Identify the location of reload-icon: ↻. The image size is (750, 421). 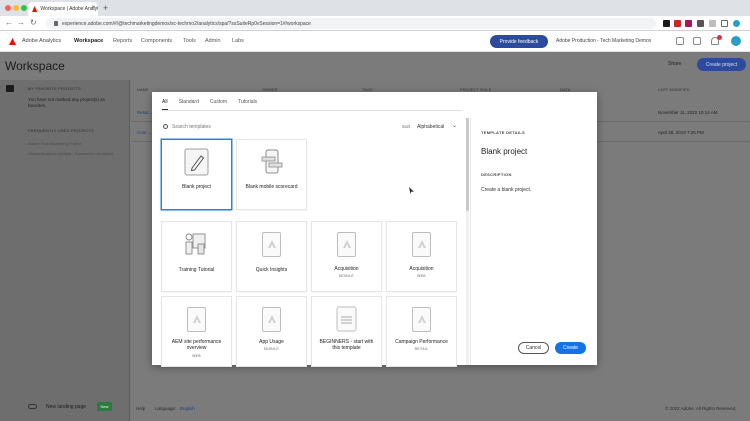
(33, 22).